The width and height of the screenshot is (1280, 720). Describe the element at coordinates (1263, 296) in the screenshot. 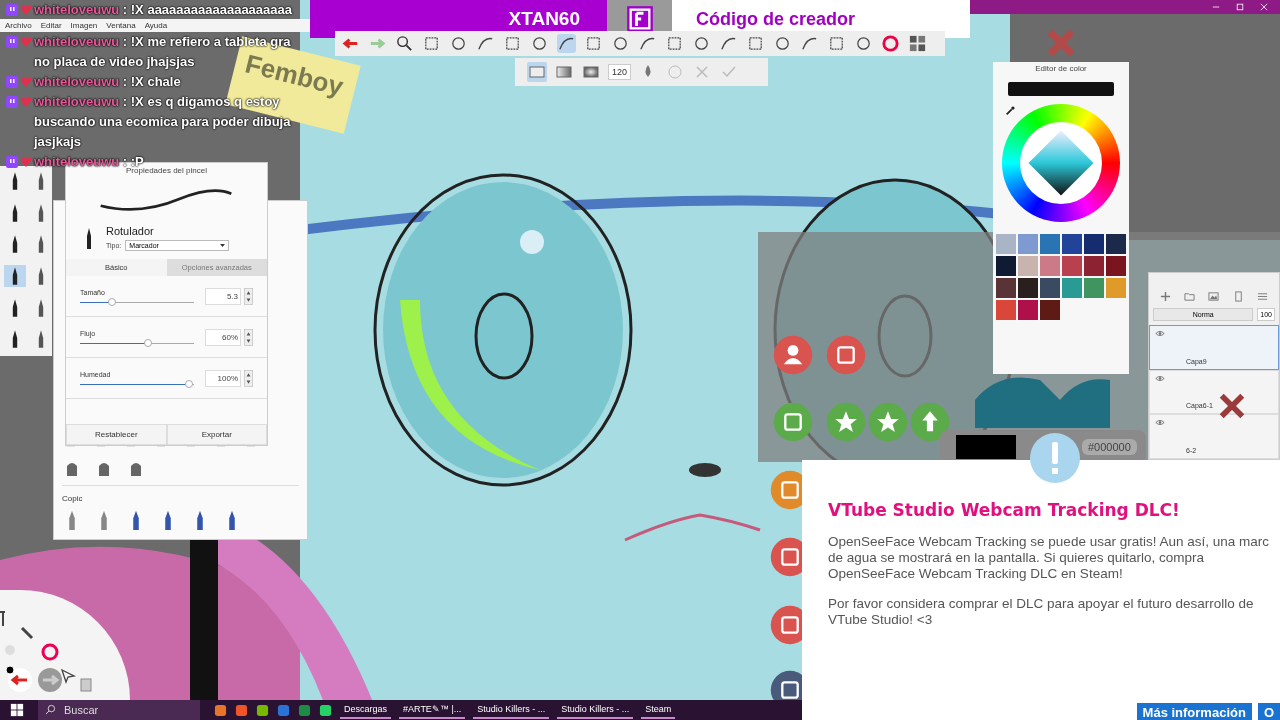

I see `menu-icon` at that location.